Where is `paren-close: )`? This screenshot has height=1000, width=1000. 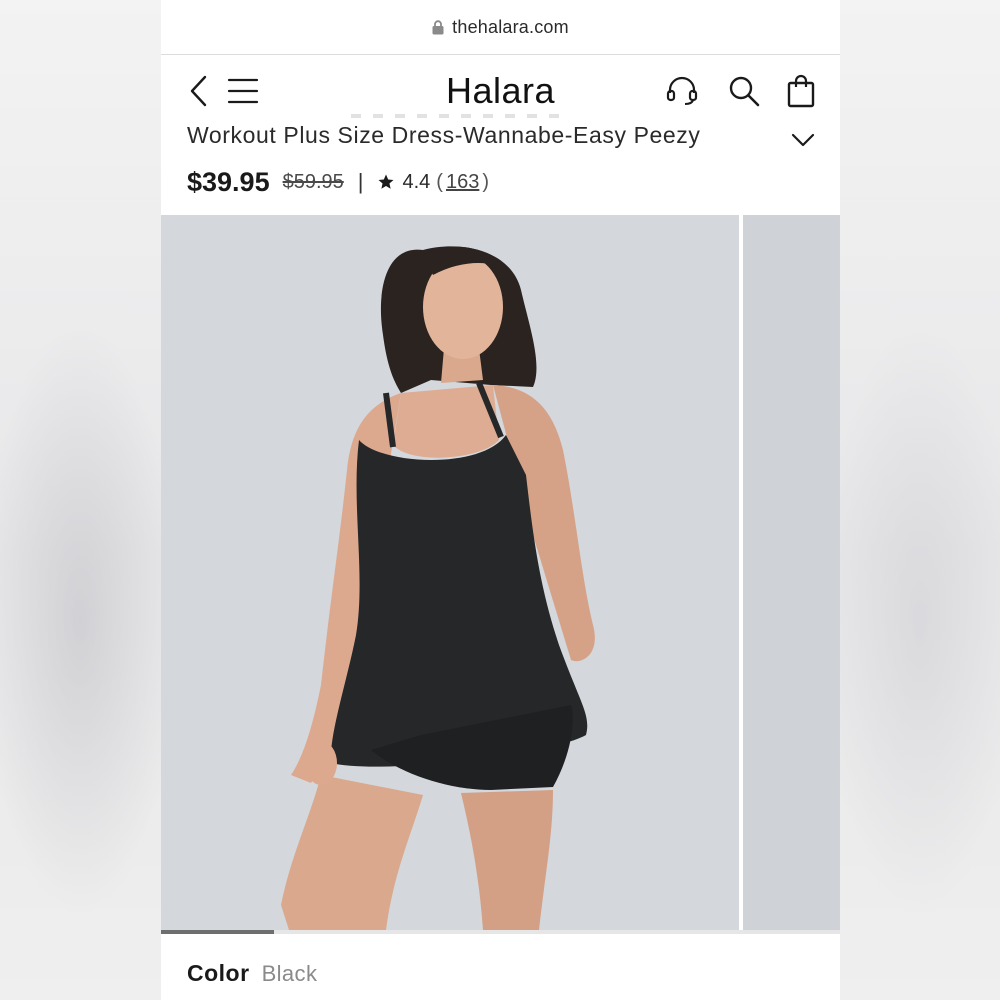 paren-close: ) is located at coordinates (486, 181).